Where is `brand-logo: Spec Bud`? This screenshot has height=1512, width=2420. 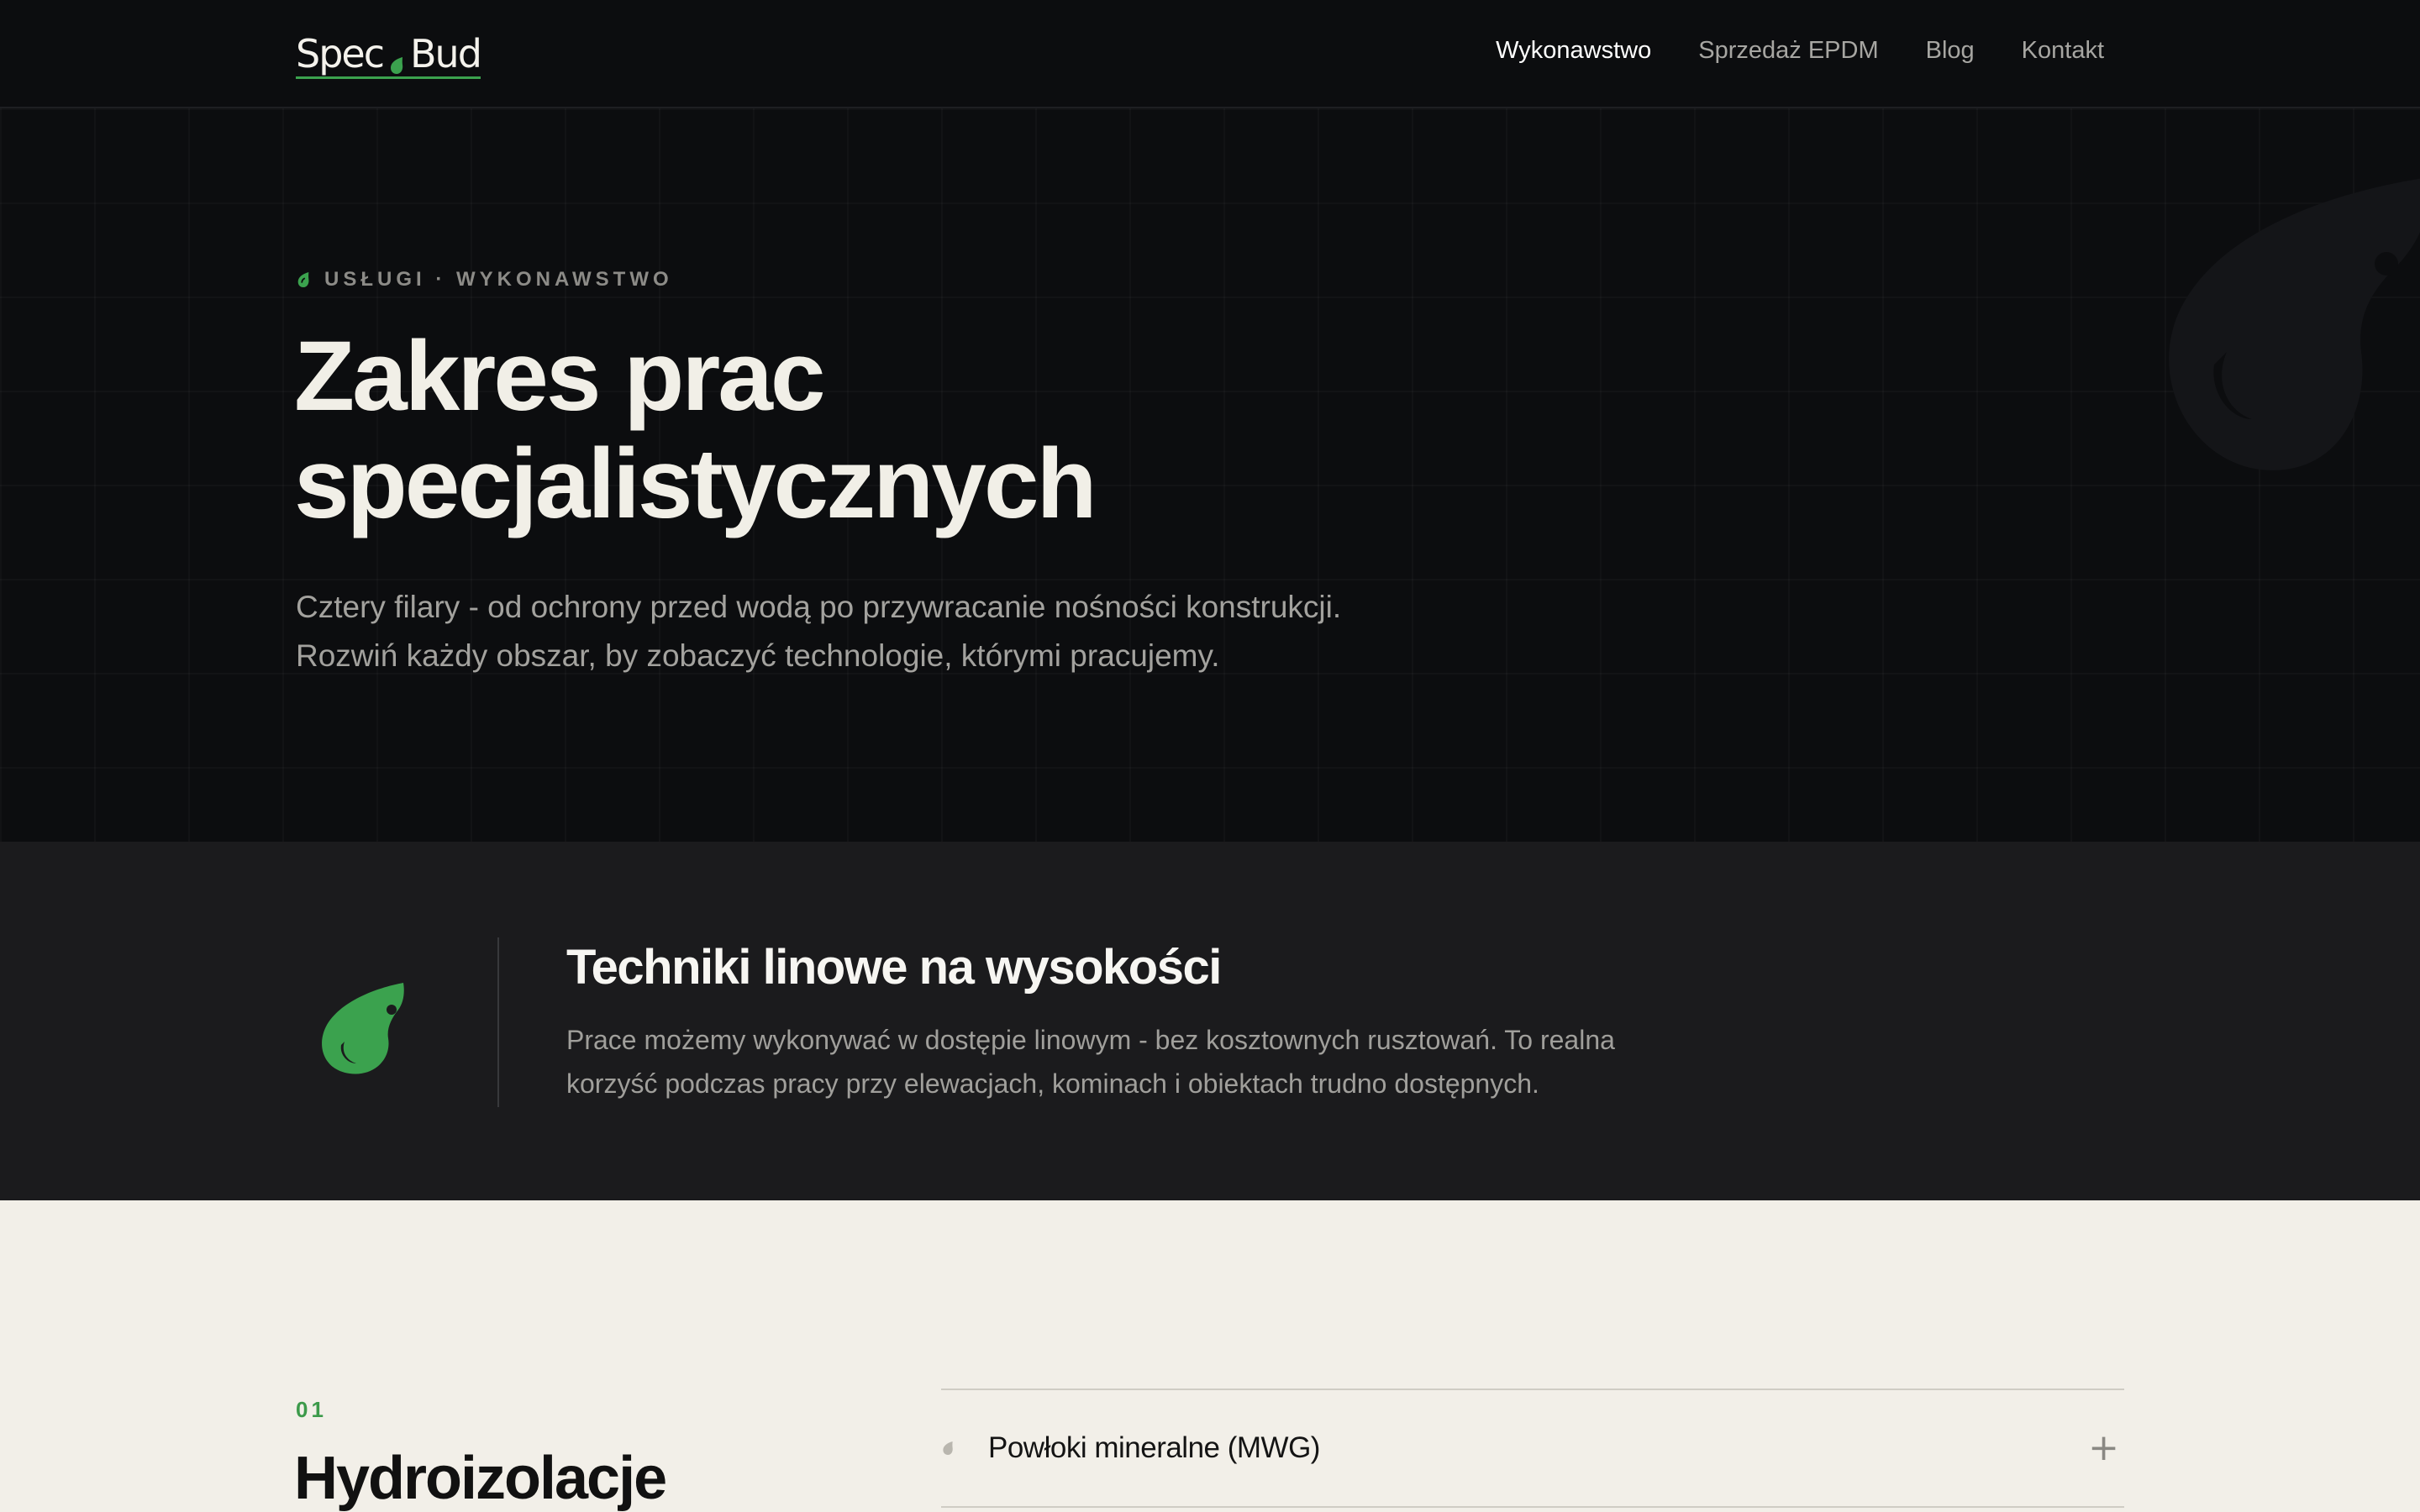 brand-logo: Spec Bud is located at coordinates (389, 54).